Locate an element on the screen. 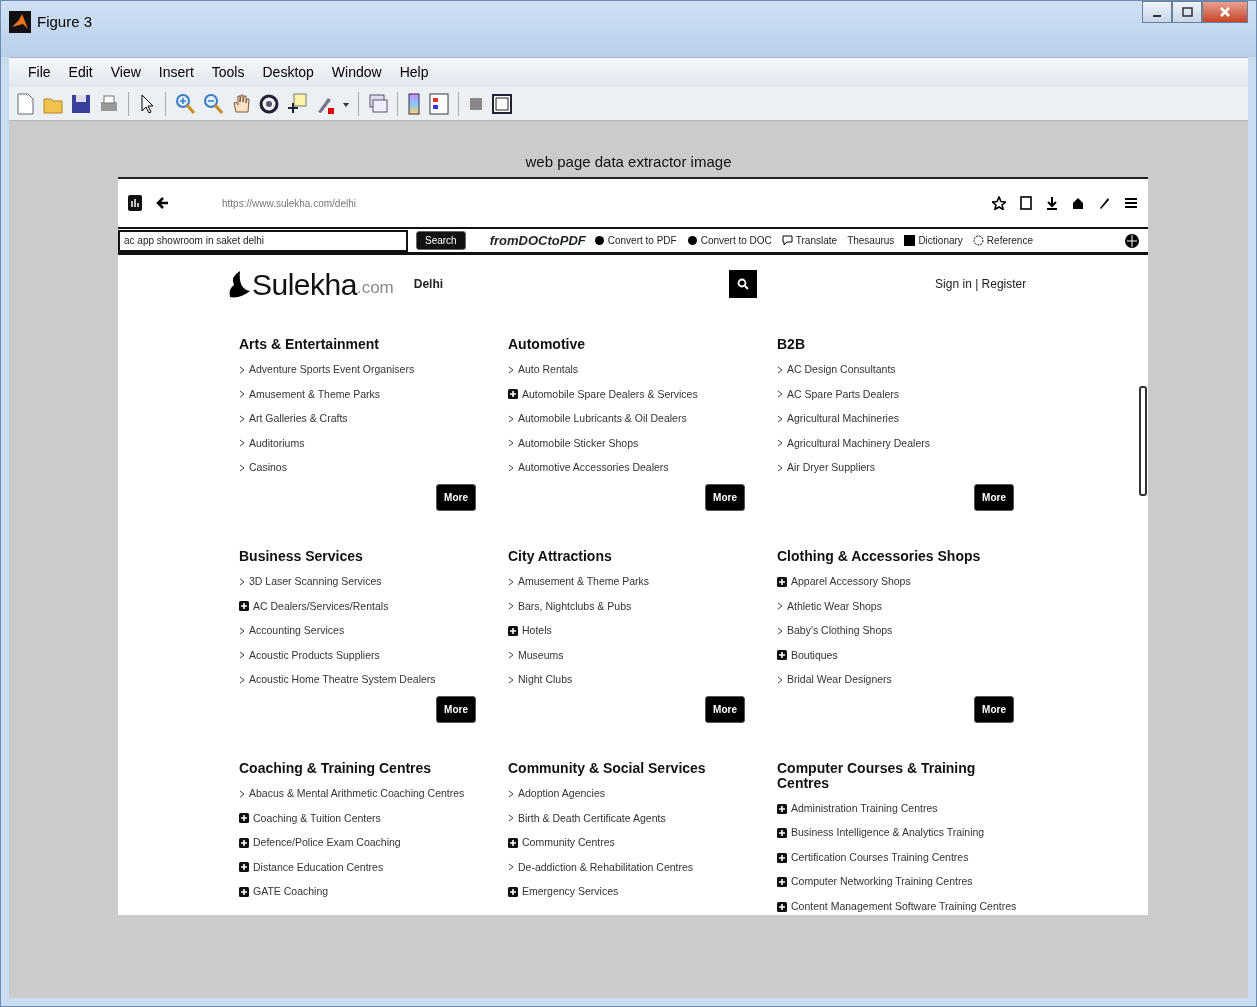 The width and height of the screenshot is (1257, 1007). category-title: Business Services is located at coordinates (353, 556).